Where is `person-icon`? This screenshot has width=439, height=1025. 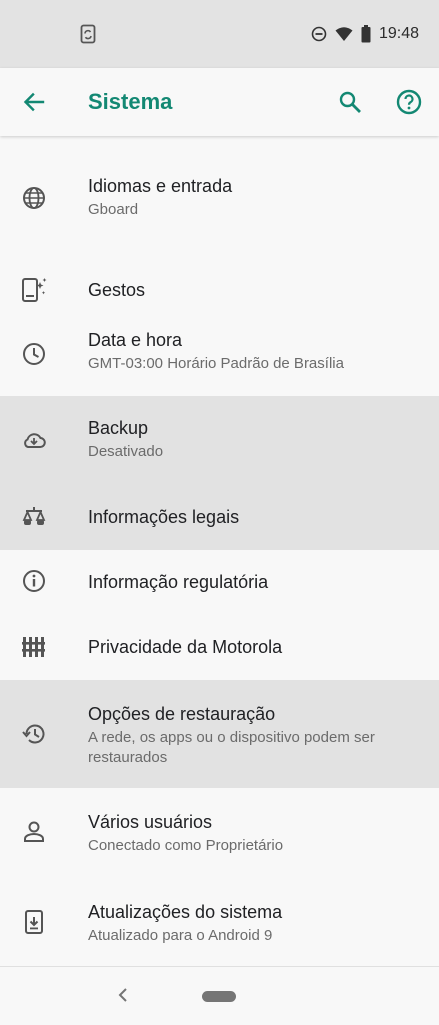 person-icon is located at coordinates (34, 831).